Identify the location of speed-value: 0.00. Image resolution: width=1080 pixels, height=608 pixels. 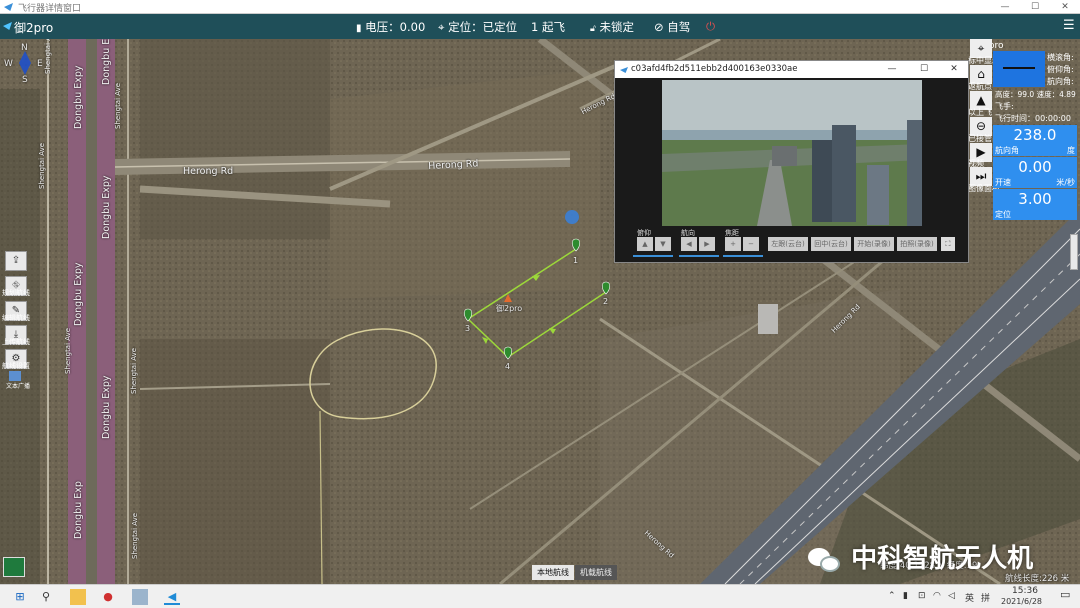
(1035, 167).